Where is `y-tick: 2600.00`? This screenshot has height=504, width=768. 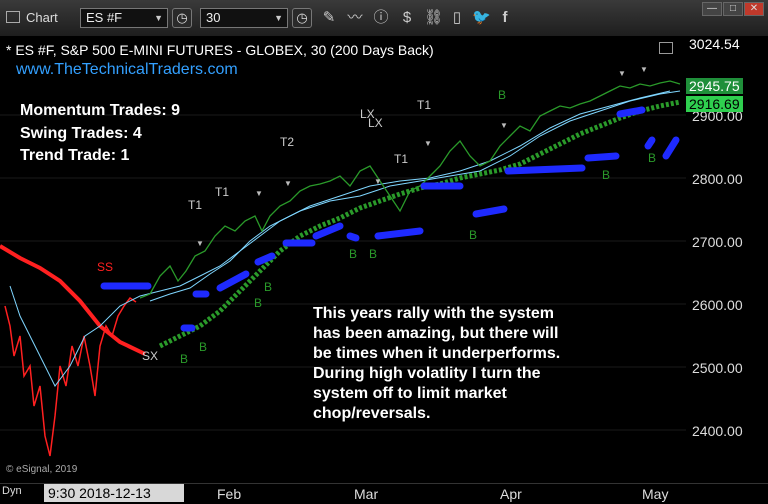
y-tick: 2600.00 is located at coordinates (717, 305).